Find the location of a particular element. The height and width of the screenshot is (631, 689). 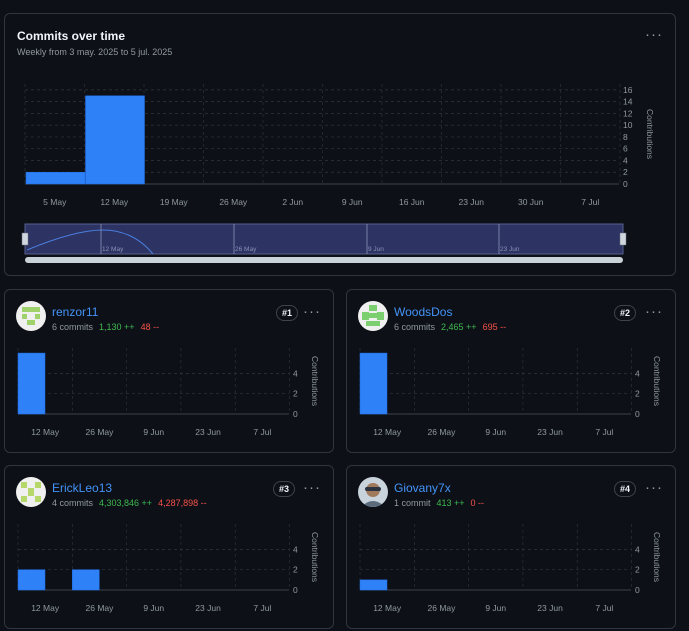

x-tick-label: 19 May is located at coordinates (174, 202).